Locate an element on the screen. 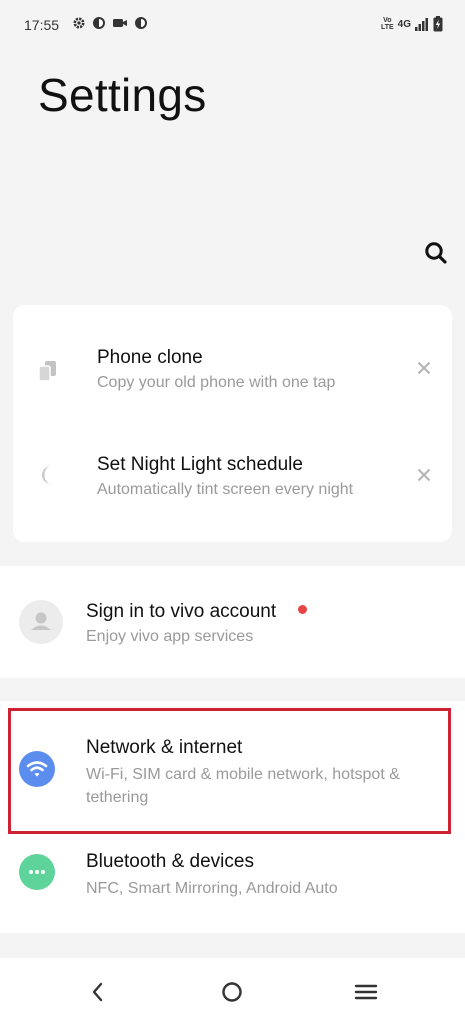  home-icon is located at coordinates (232, 992).